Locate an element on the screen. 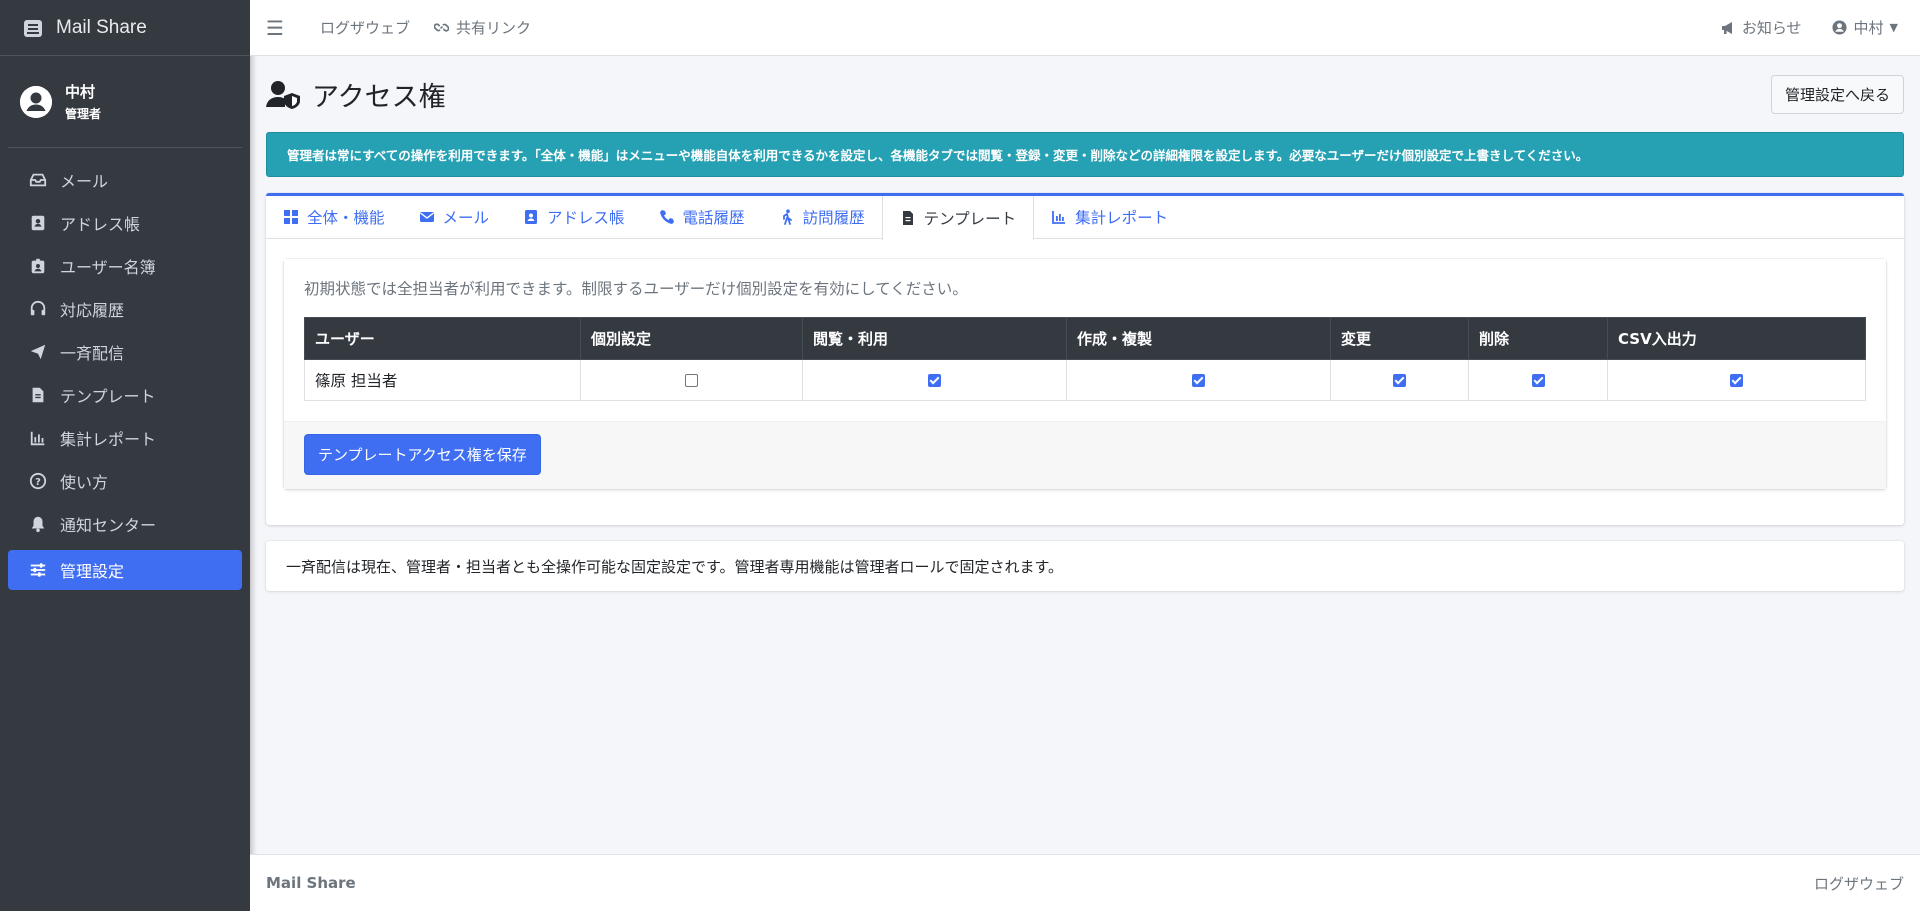  tab-label: 全体・機能 is located at coordinates (346, 218).